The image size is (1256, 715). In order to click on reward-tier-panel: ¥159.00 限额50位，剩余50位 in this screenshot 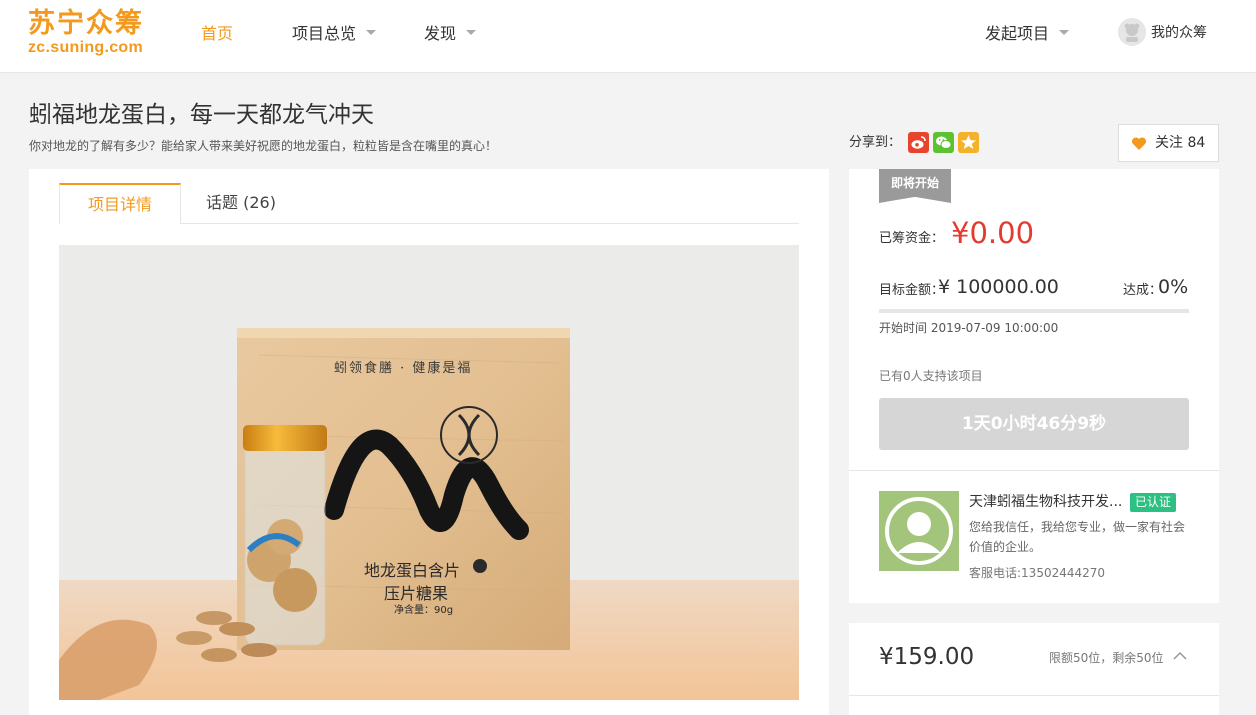, I will do `click(1034, 669)`.